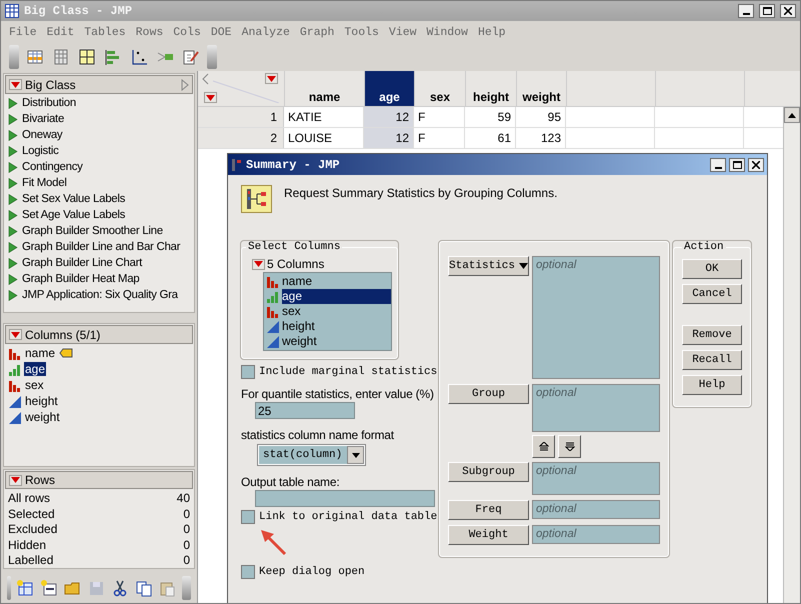 This screenshot has width=801, height=604. I want to click on menu-item: DOE, so click(221, 32).